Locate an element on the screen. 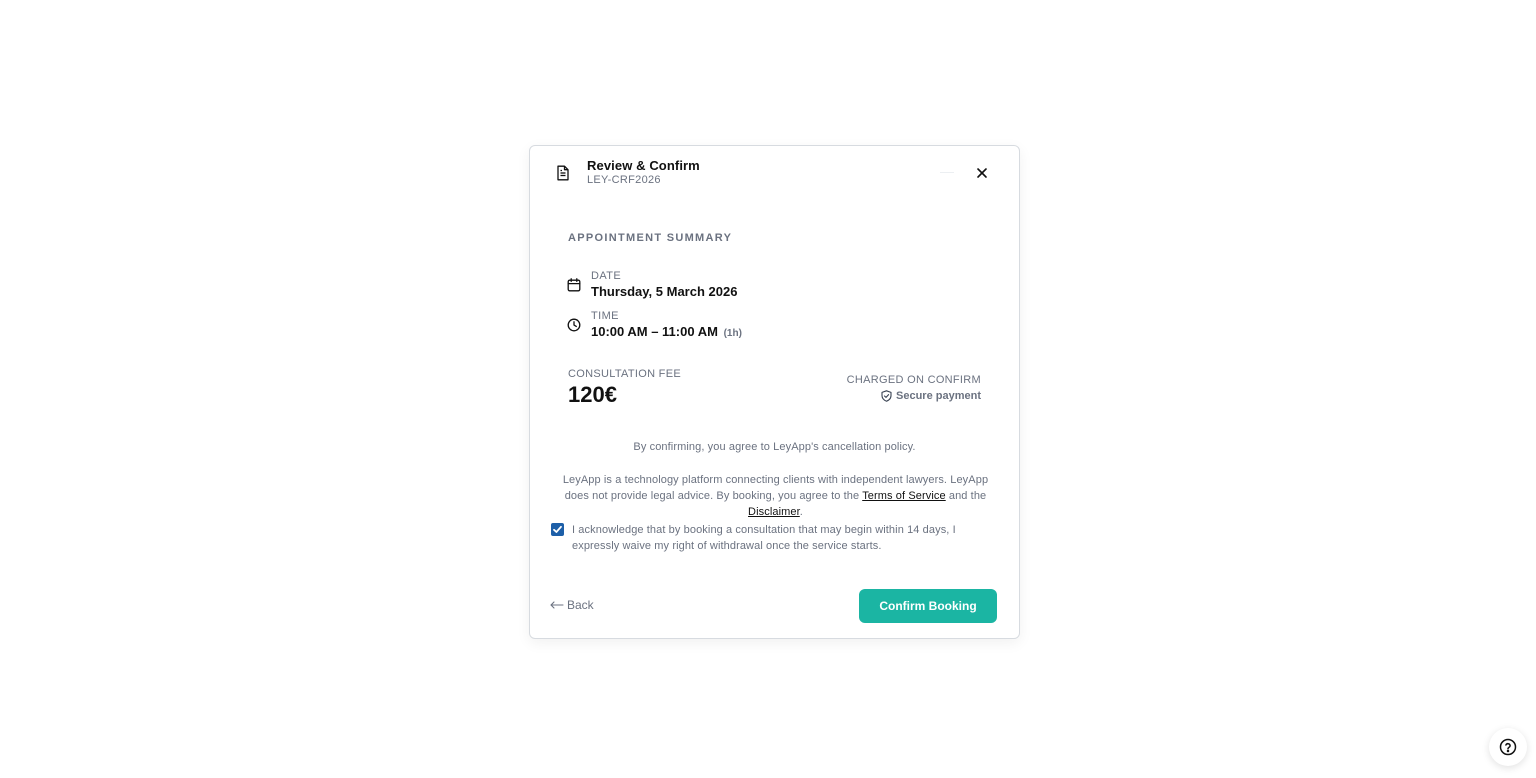  arrow-left-icon is located at coordinates (557, 605).